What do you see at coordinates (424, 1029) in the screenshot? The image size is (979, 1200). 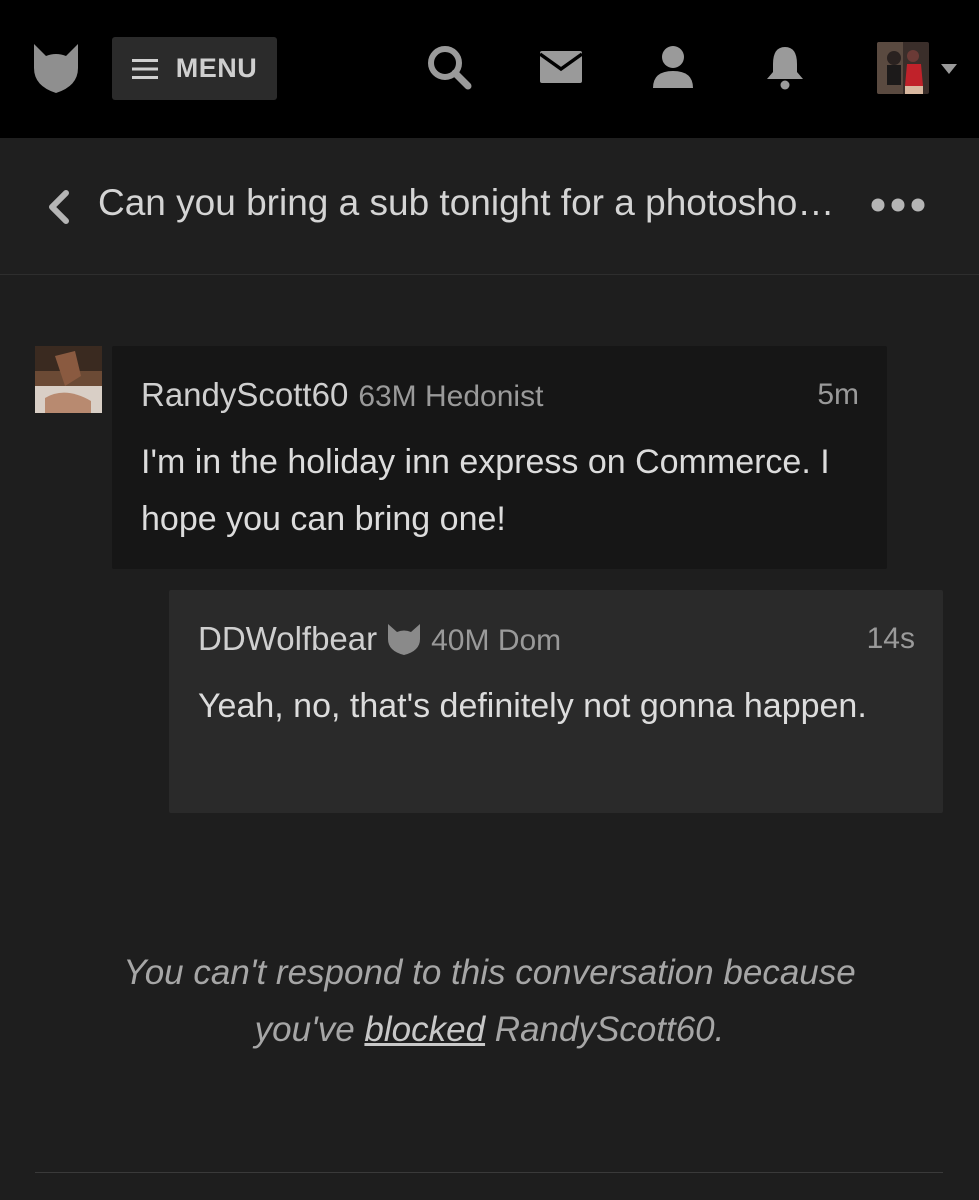 I see `blocked-link: blocked` at bounding box center [424, 1029].